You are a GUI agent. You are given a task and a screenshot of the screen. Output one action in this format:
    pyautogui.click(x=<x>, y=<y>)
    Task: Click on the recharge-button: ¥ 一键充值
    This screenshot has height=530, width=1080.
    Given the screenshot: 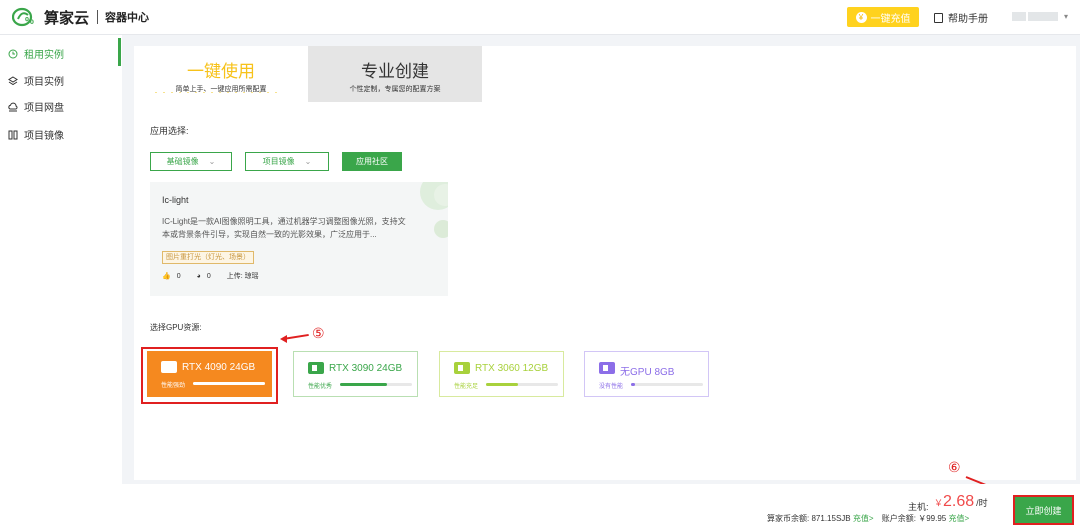 What is the action you would take?
    pyautogui.click(x=883, y=17)
    